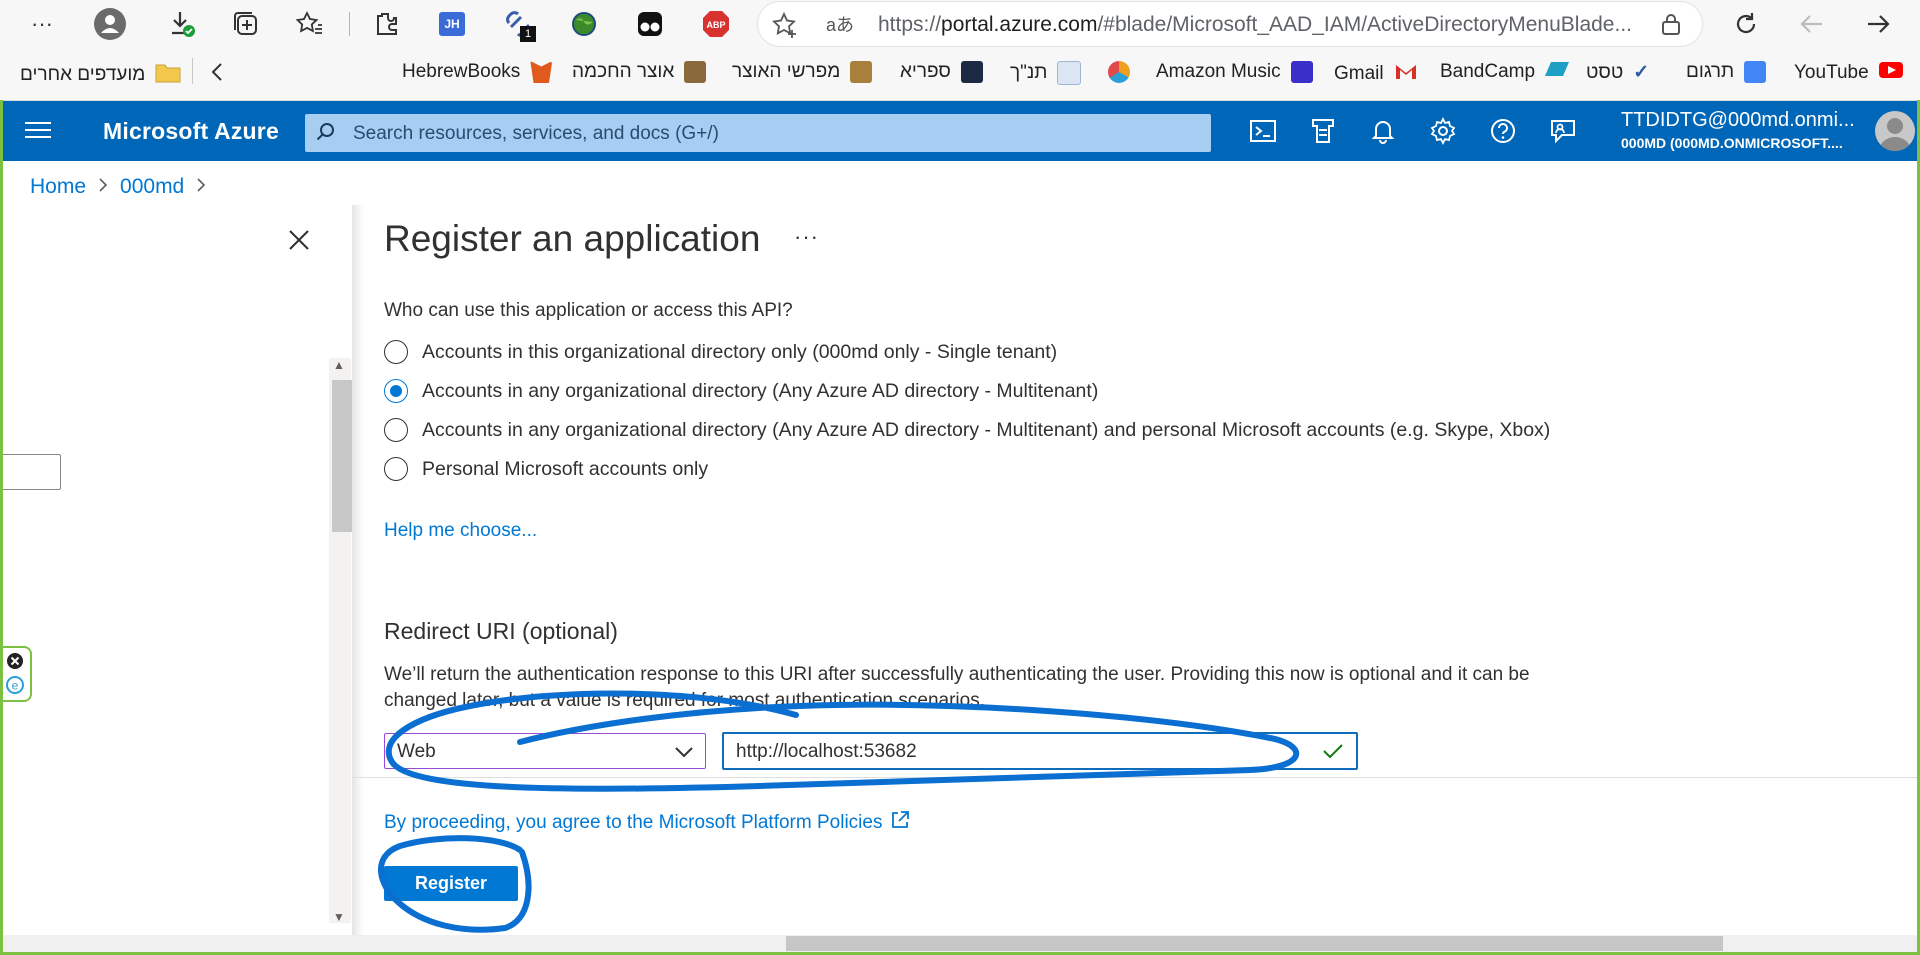 The width and height of the screenshot is (1920, 955). What do you see at coordinates (349, 24) in the screenshot?
I see `toolbar-divider` at bounding box center [349, 24].